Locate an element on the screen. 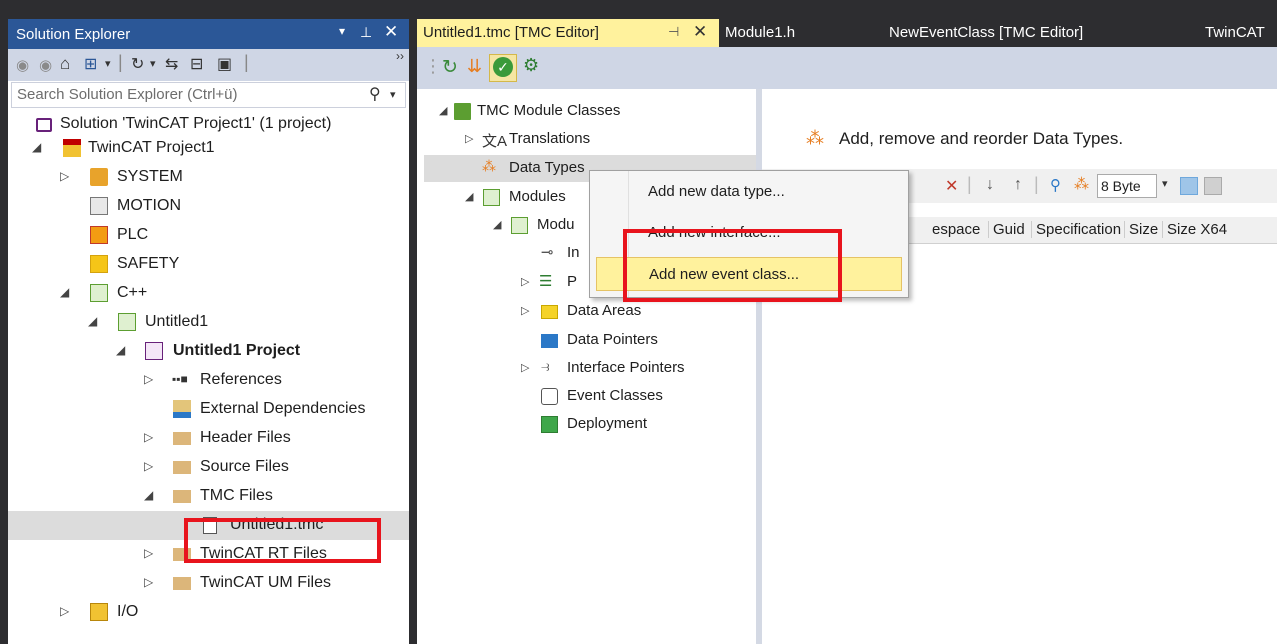  tree-item-tmc-files: ◢ TMC Files is located at coordinates (208, 496).